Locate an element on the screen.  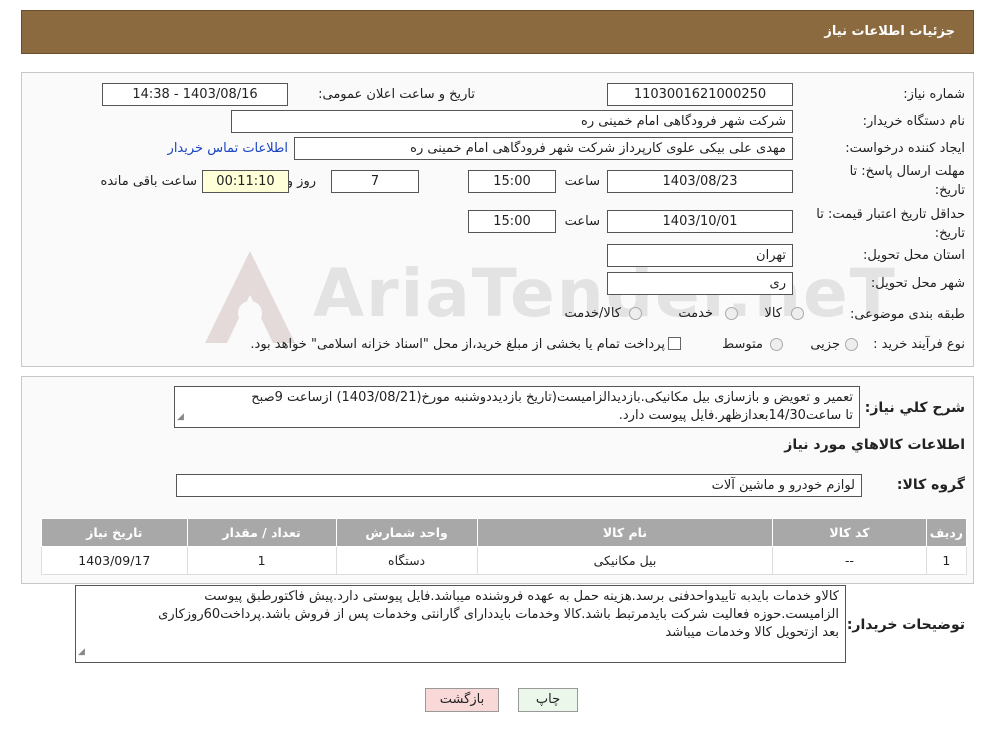
requester-label: ایجاد کننده درخواست: is located at coordinates (905, 148).